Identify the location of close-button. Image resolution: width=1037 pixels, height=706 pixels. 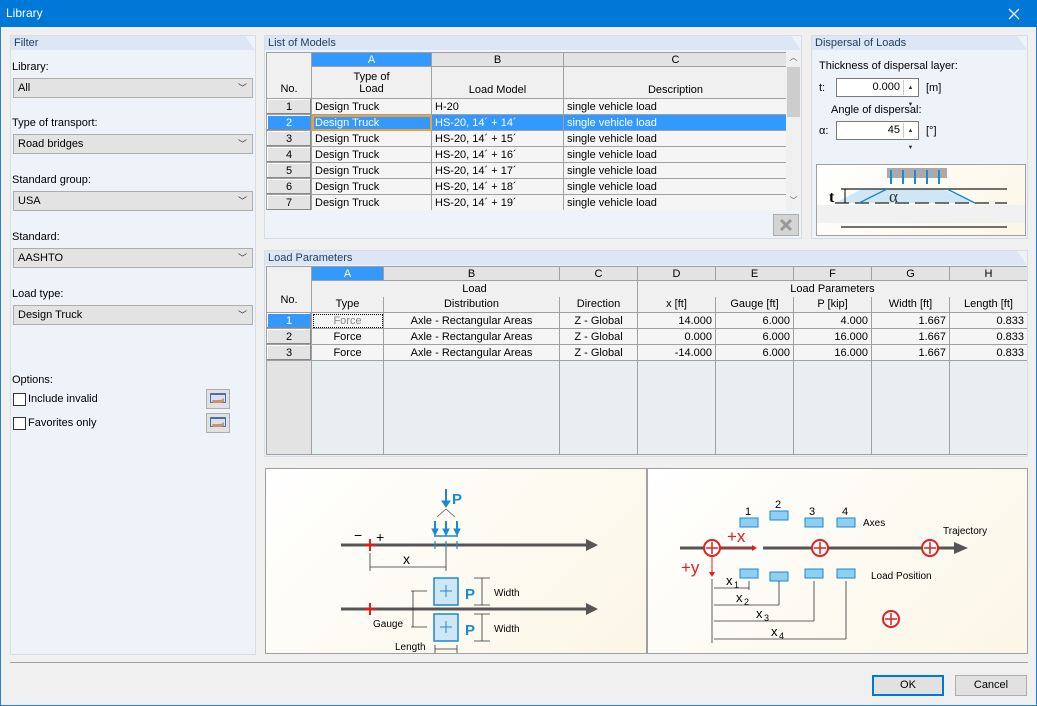
(1014, 13).